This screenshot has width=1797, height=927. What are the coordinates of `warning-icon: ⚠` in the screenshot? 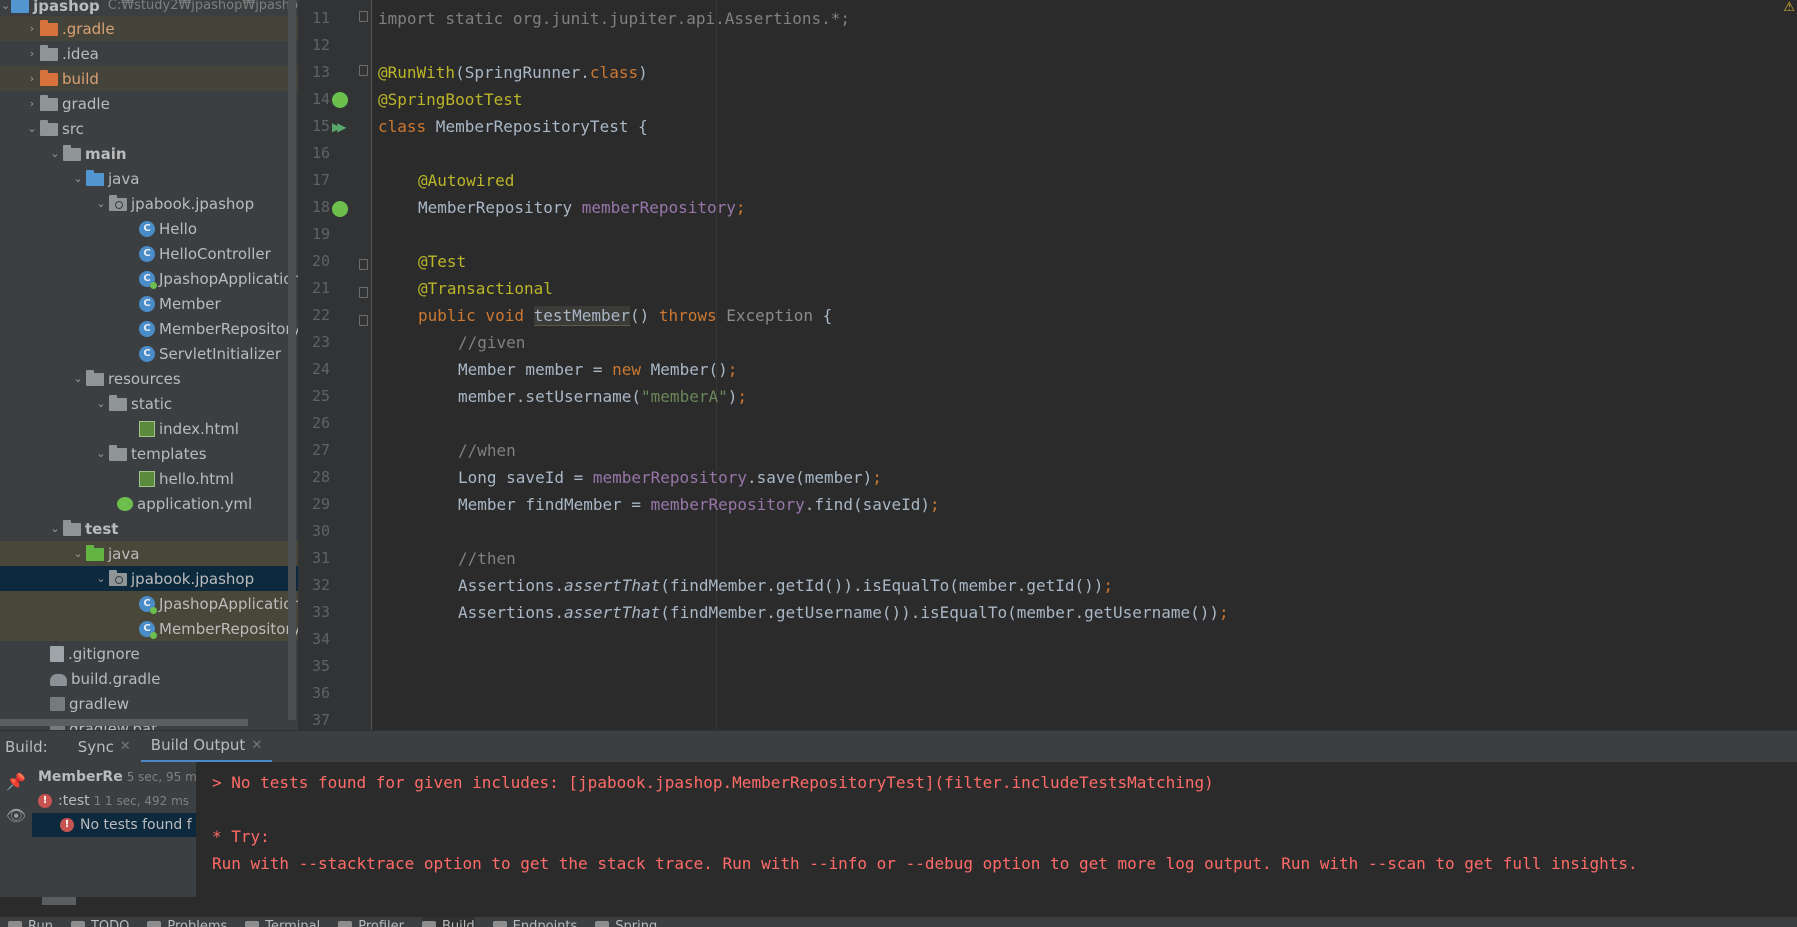 It's located at (1789, 7).